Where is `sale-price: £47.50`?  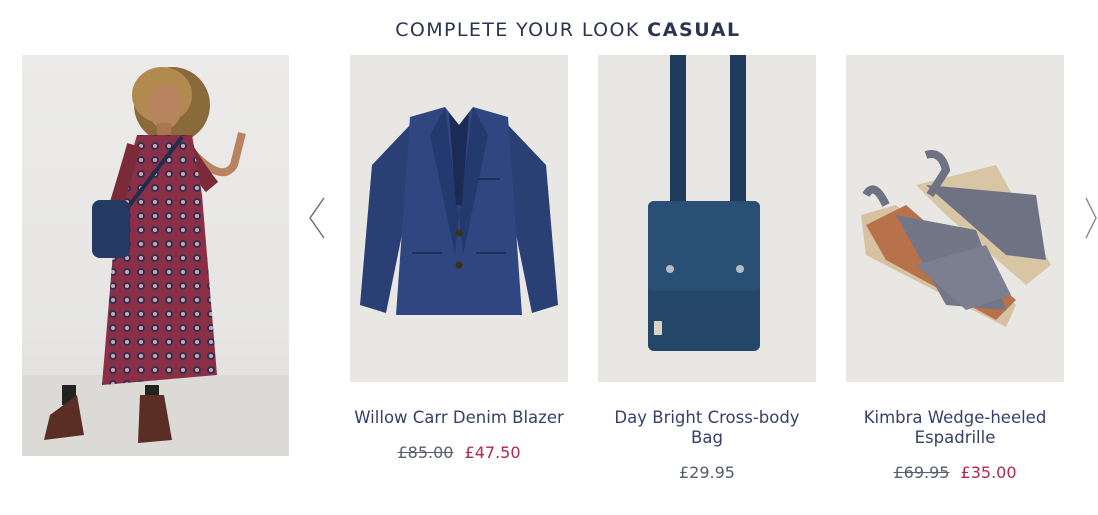 sale-price: £47.50 is located at coordinates (492, 452).